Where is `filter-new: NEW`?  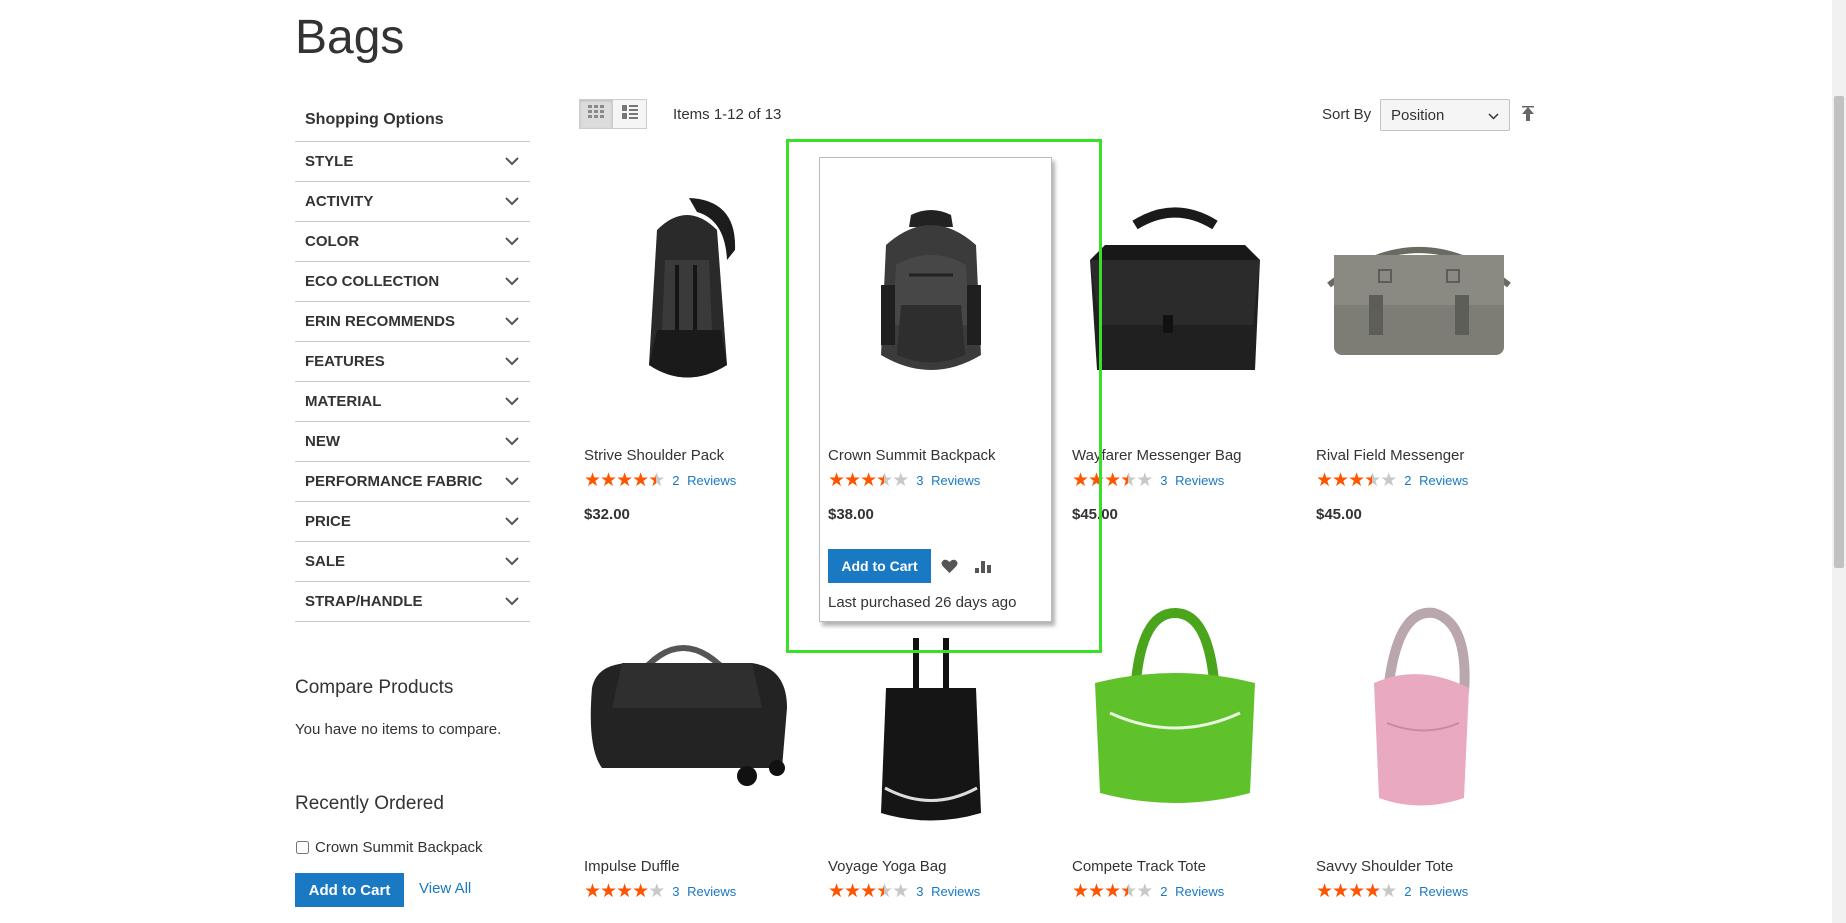 filter-new: NEW is located at coordinates (412, 442).